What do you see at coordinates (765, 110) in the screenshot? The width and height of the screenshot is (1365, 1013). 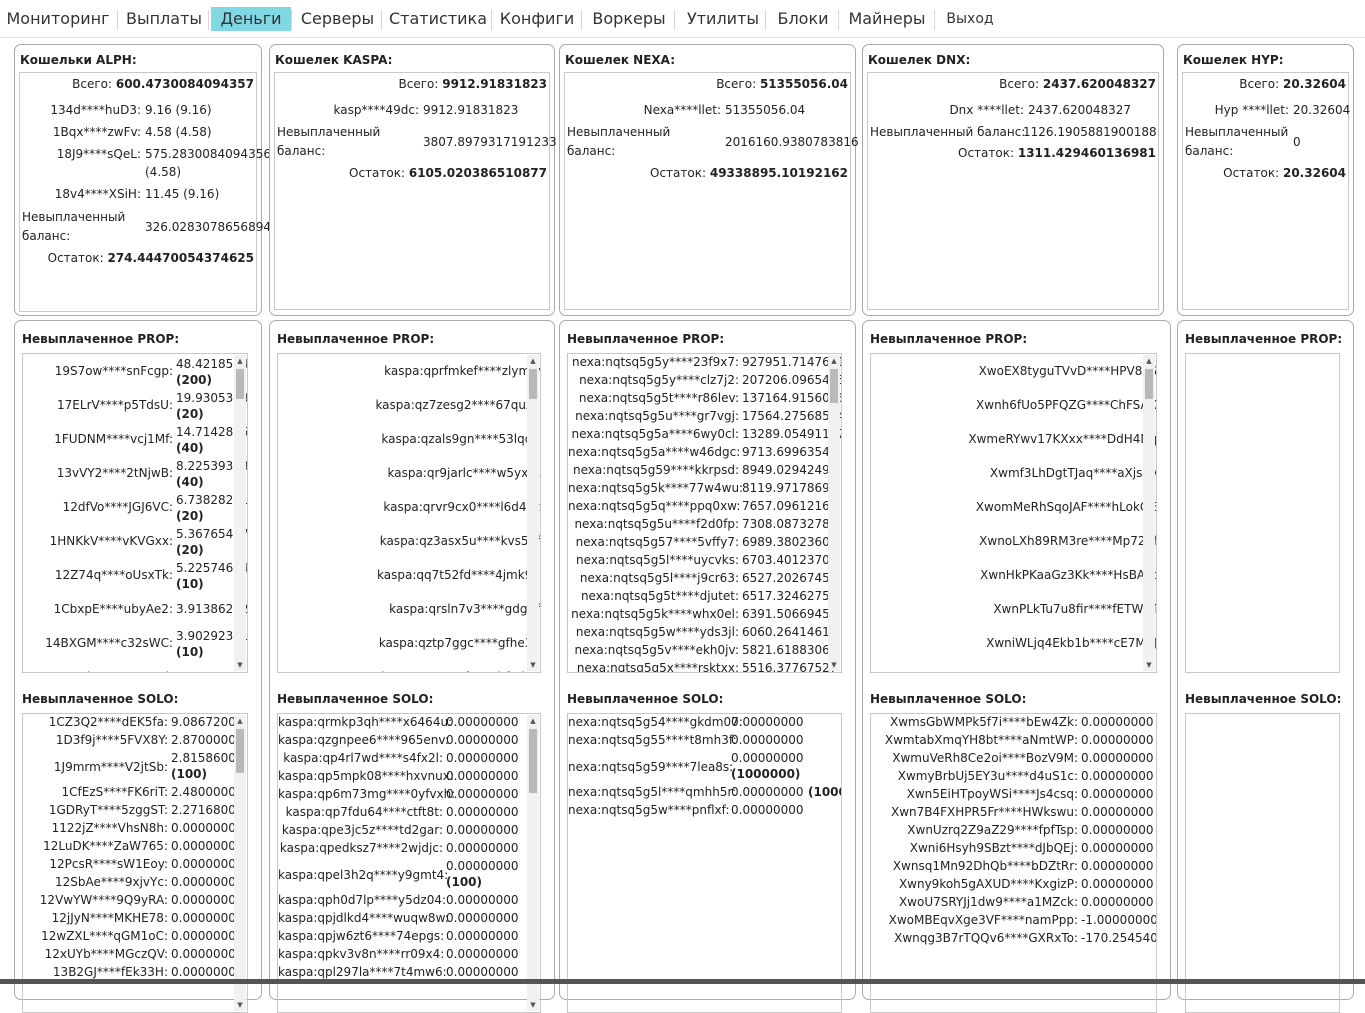 I see `wallet-address-value: 51355056.04` at bounding box center [765, 110].